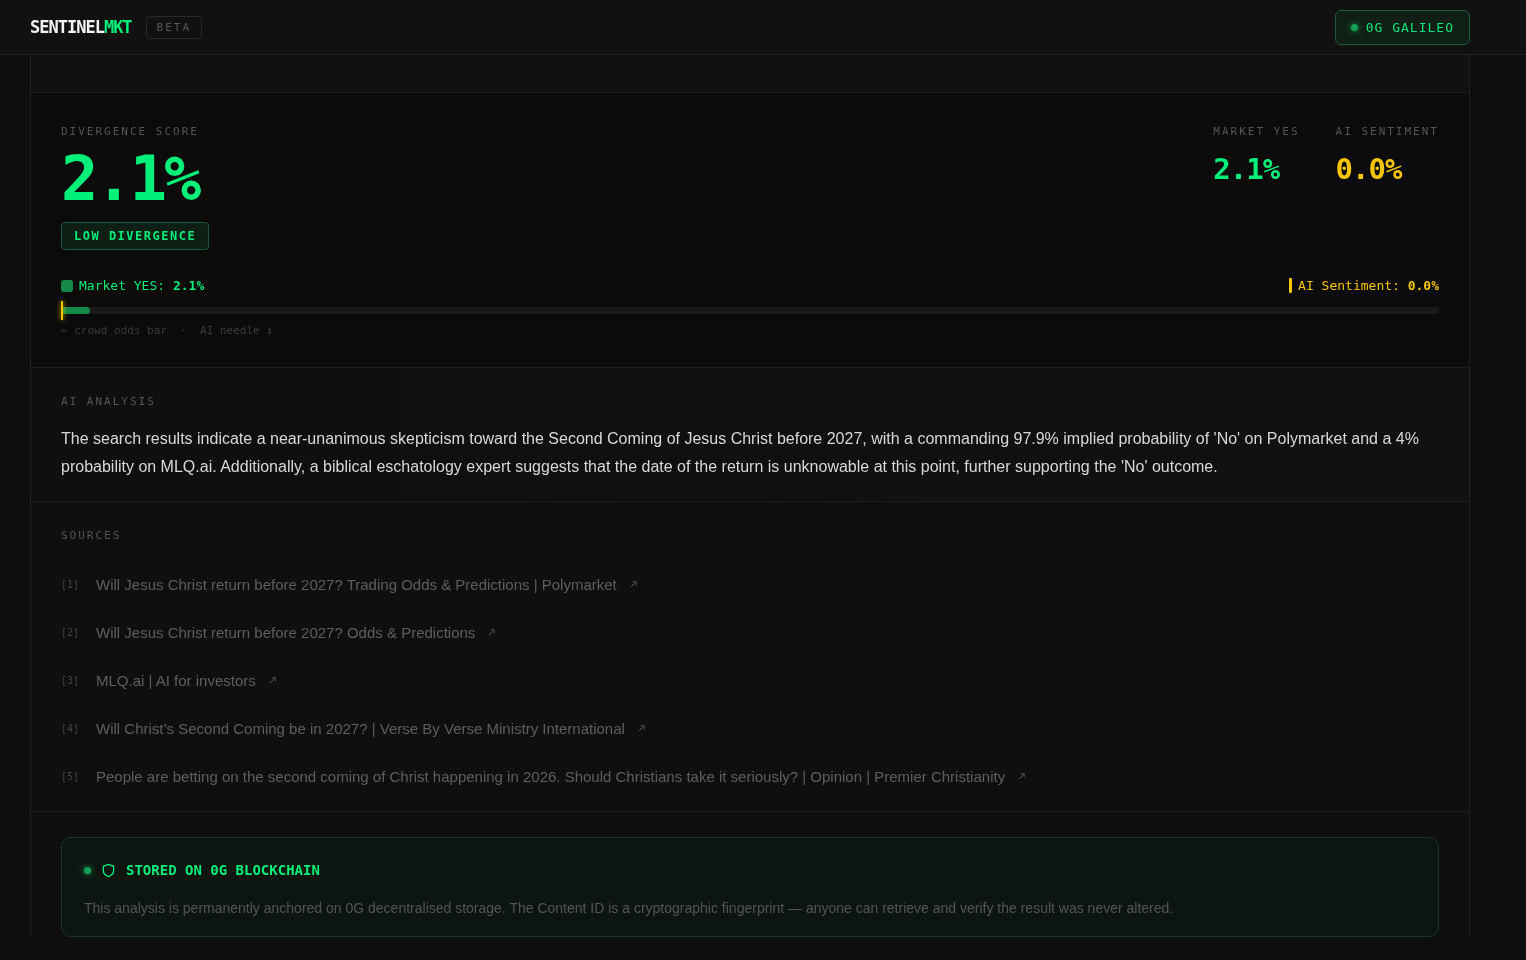 Image resolution: width=1526 pixels, height=960 pixels. What do you see at coordinates (1368, 285) in the screenshot?
I see `ai-legend: AI Sentiment: 0.0%` at bounding box center [1368, 285].